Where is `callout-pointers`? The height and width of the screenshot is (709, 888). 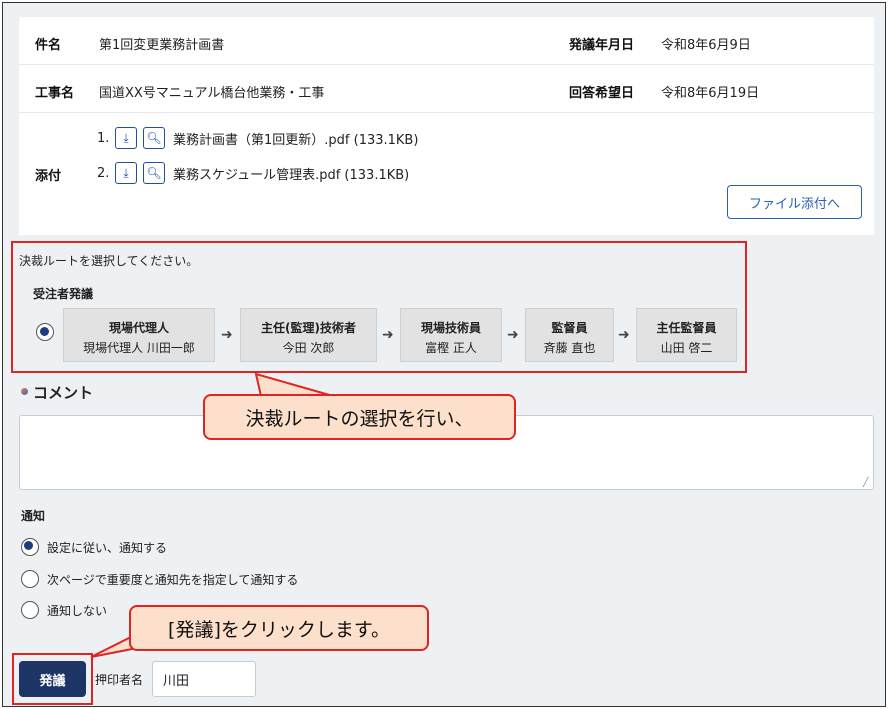 callout-pointers is located at coordinates (212, 515).